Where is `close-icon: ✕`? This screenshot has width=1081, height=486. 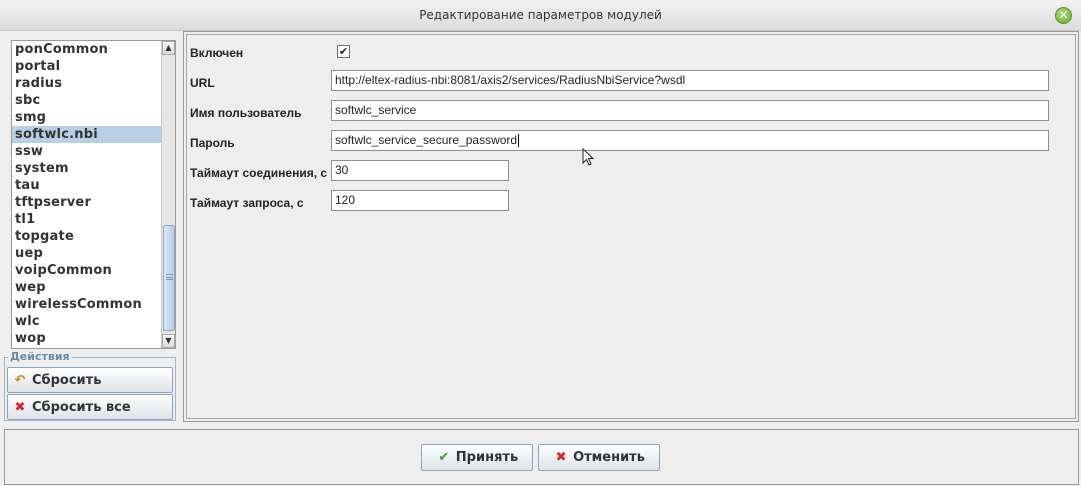
close-icon: ✕ is located at coordinates (1063, 15).